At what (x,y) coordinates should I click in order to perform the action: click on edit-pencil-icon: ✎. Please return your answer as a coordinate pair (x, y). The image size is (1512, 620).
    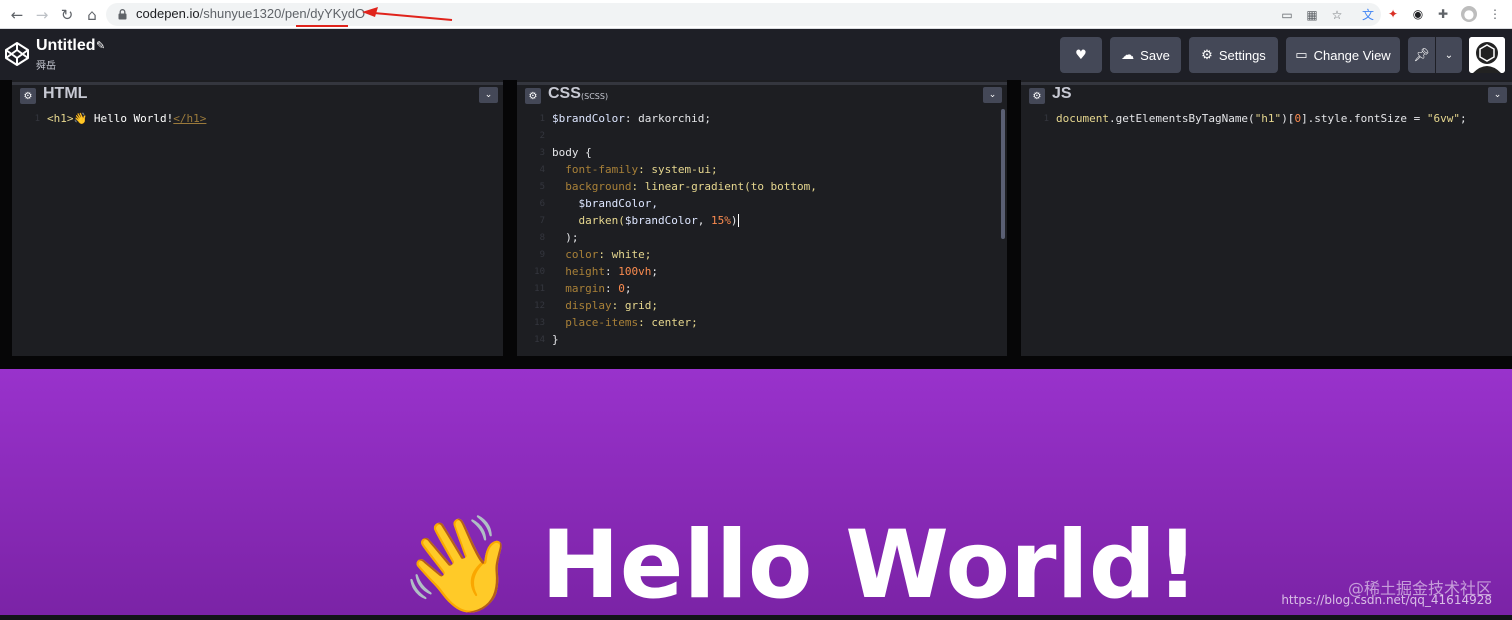
    Looking at the image, I should click on (100, 45).